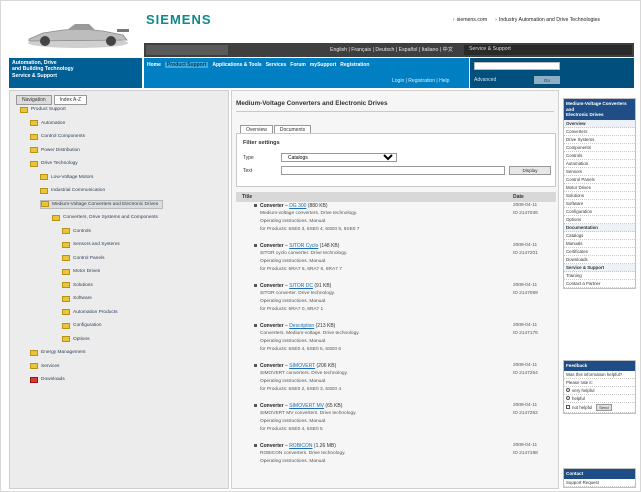 The image size is (641, 492). I want to click on tree-item: Control Components, so click(57, 136).